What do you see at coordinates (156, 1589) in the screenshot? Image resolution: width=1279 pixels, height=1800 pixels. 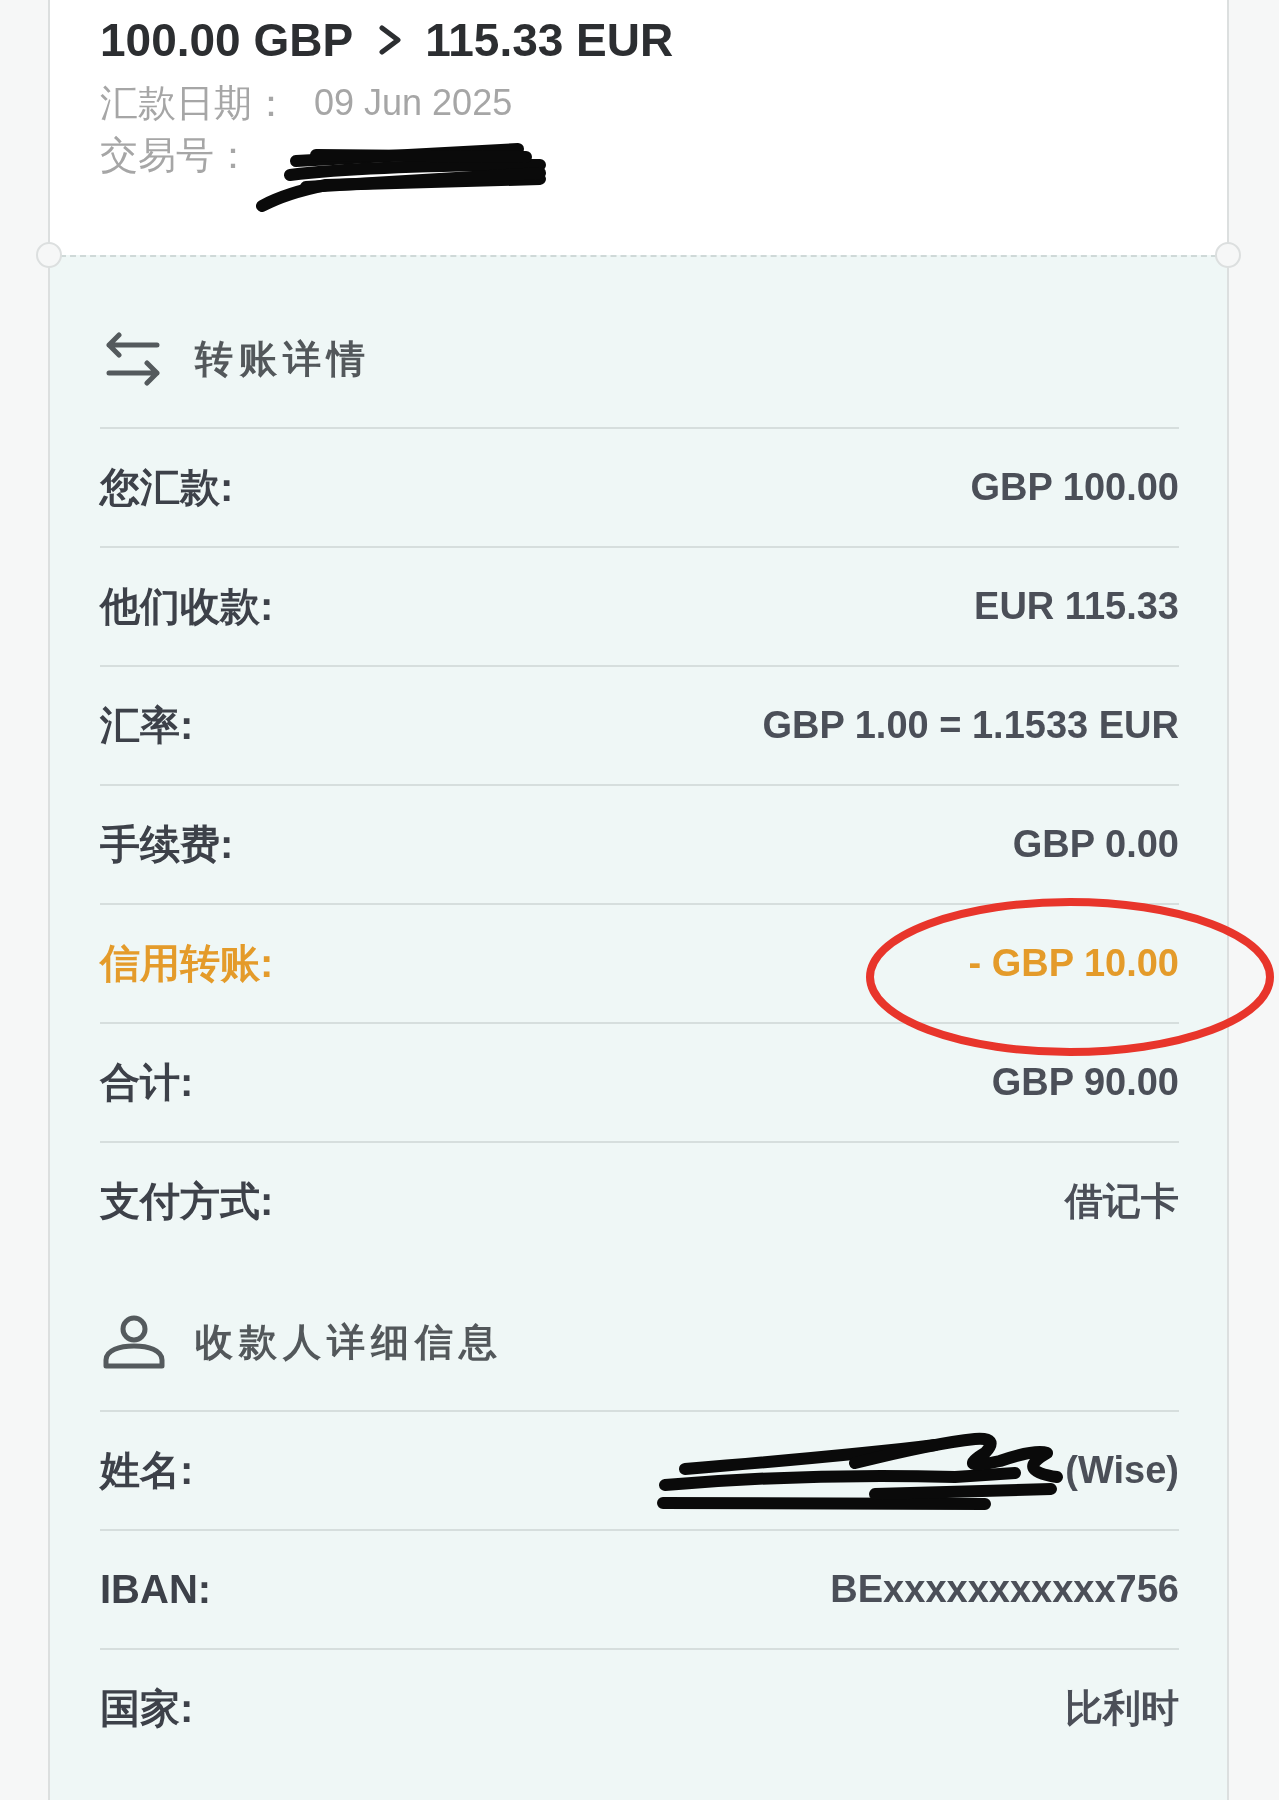 I see `field-label: IBAN:` at bounding box center [156, 1589].